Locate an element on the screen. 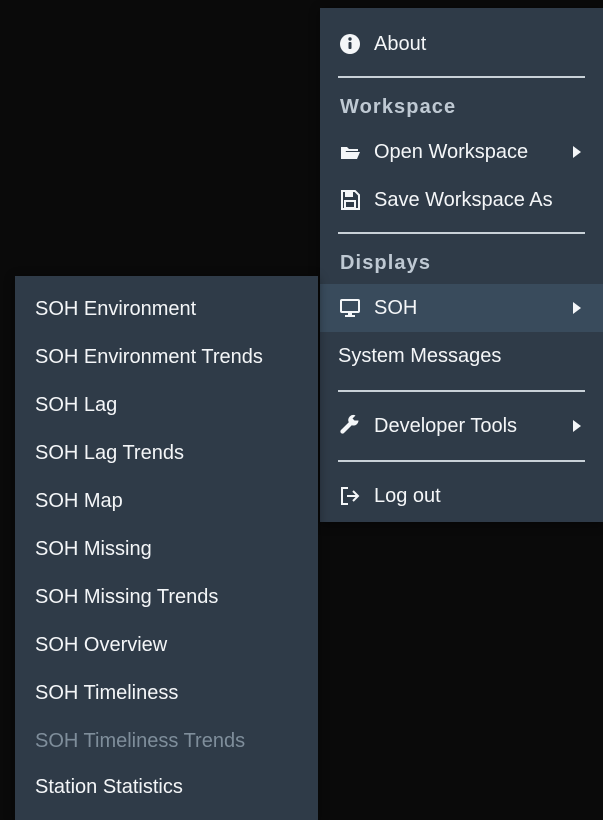  submenu-item-label: SOH Lag Trends is located at coordinates (109, 452).